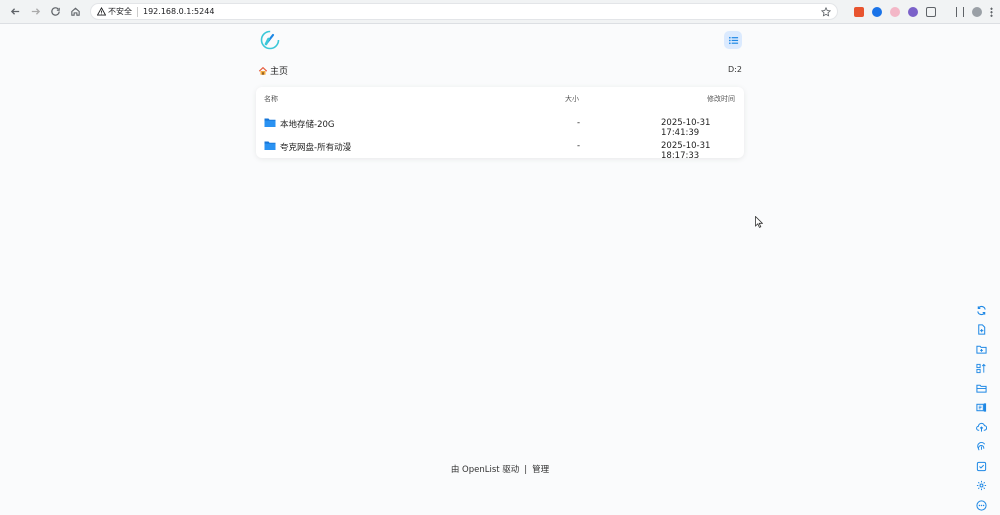 Image resolution: width=1000 pixels, height=515 pixels. What do you see at coordinates (279, 70) in the screenshot?
I see `breadcrumb-home-link: 主页` at bounding box center [279, 70].